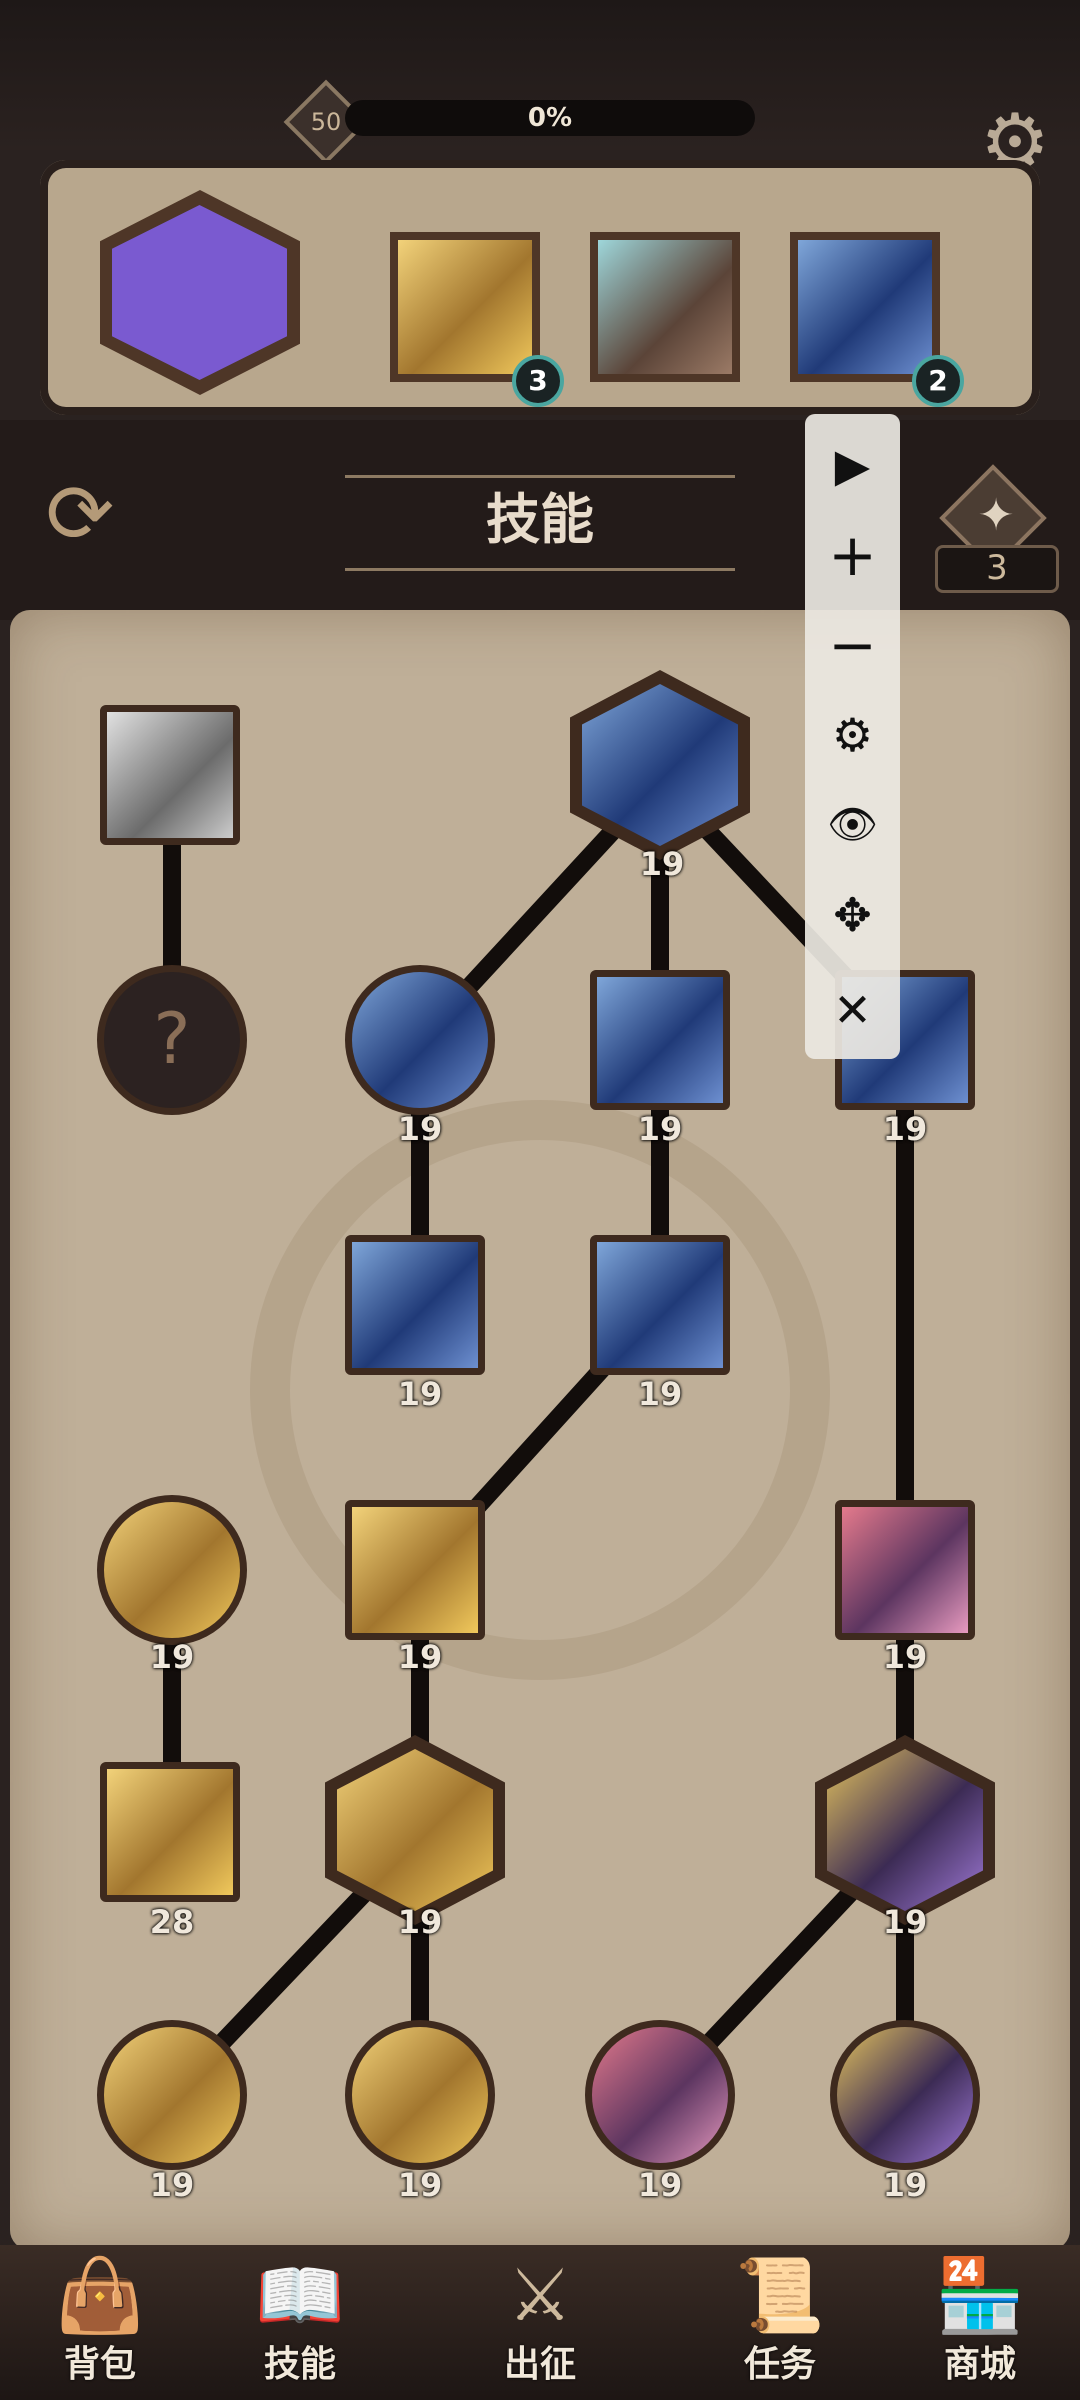 This screenshot has width=1080, height=2400. Describe the element at coordinates (852, 645) in the screenshot. I see `minus-icon: −` at that location.